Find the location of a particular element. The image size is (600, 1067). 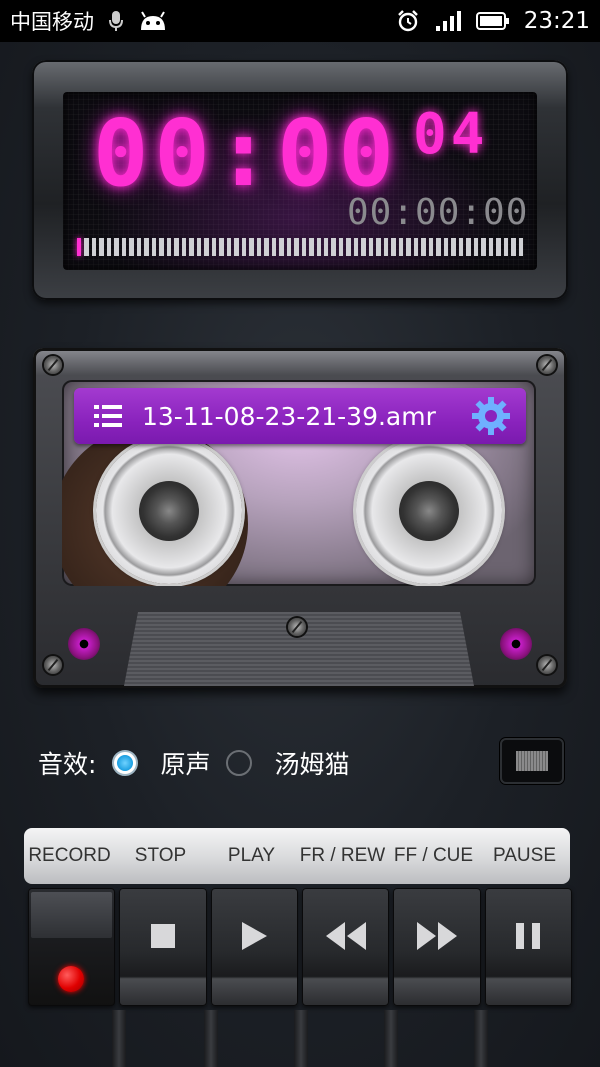

label-record: RECORD is located at coordinates (69, 855).